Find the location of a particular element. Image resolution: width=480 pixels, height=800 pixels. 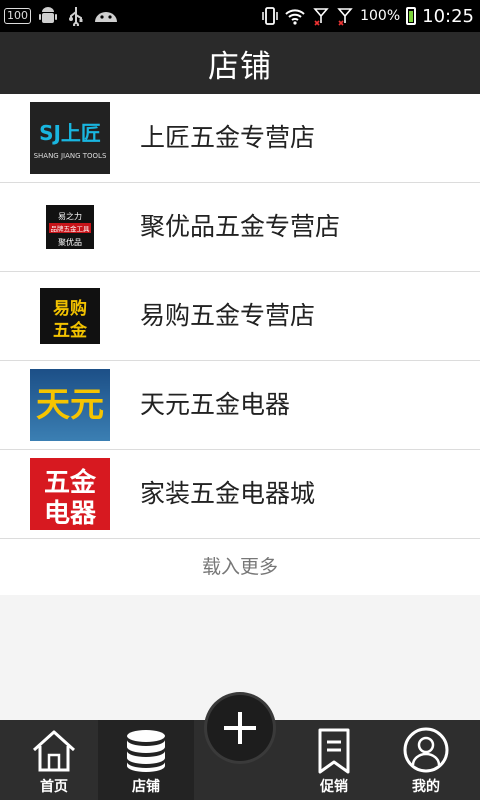

svg-text: SHANG JIANG TOOLS is located at coordinates (70, 156).